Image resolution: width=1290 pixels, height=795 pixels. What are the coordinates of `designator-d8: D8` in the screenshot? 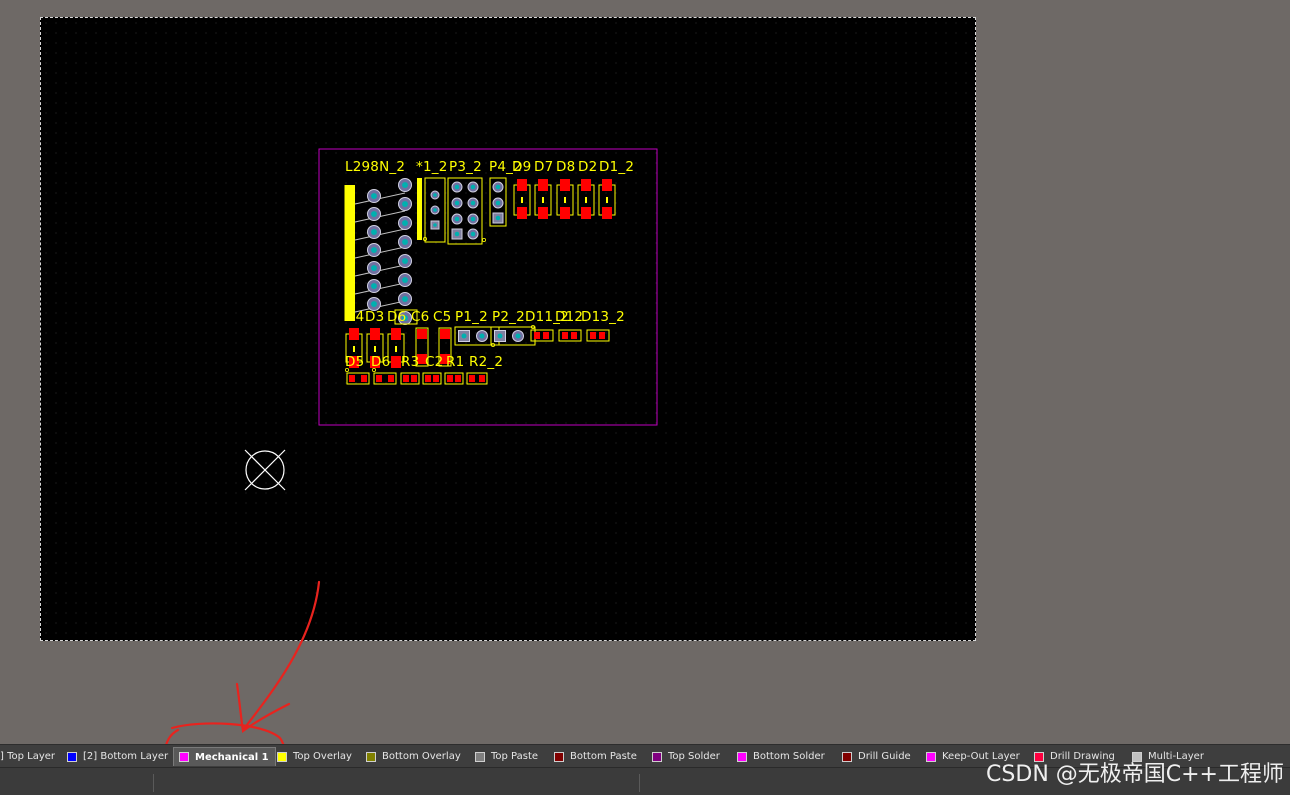 It's located at (565, 167).